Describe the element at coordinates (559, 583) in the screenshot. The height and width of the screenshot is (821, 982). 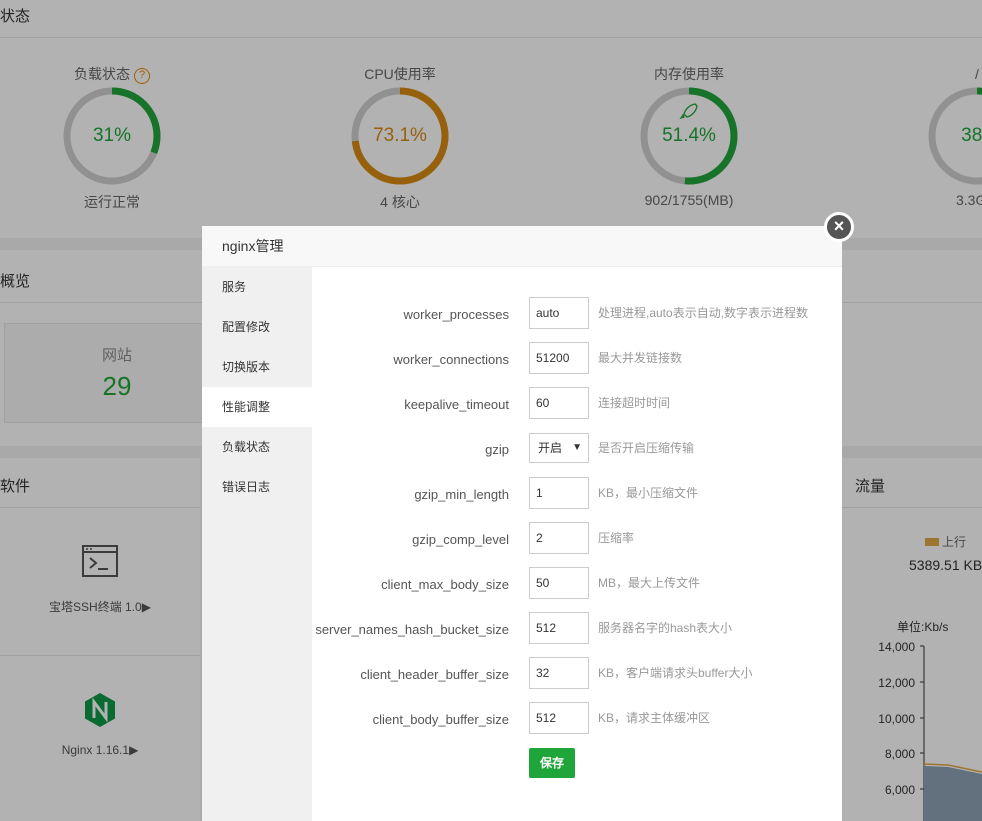
I see `client-max-body-size-input` at that location.